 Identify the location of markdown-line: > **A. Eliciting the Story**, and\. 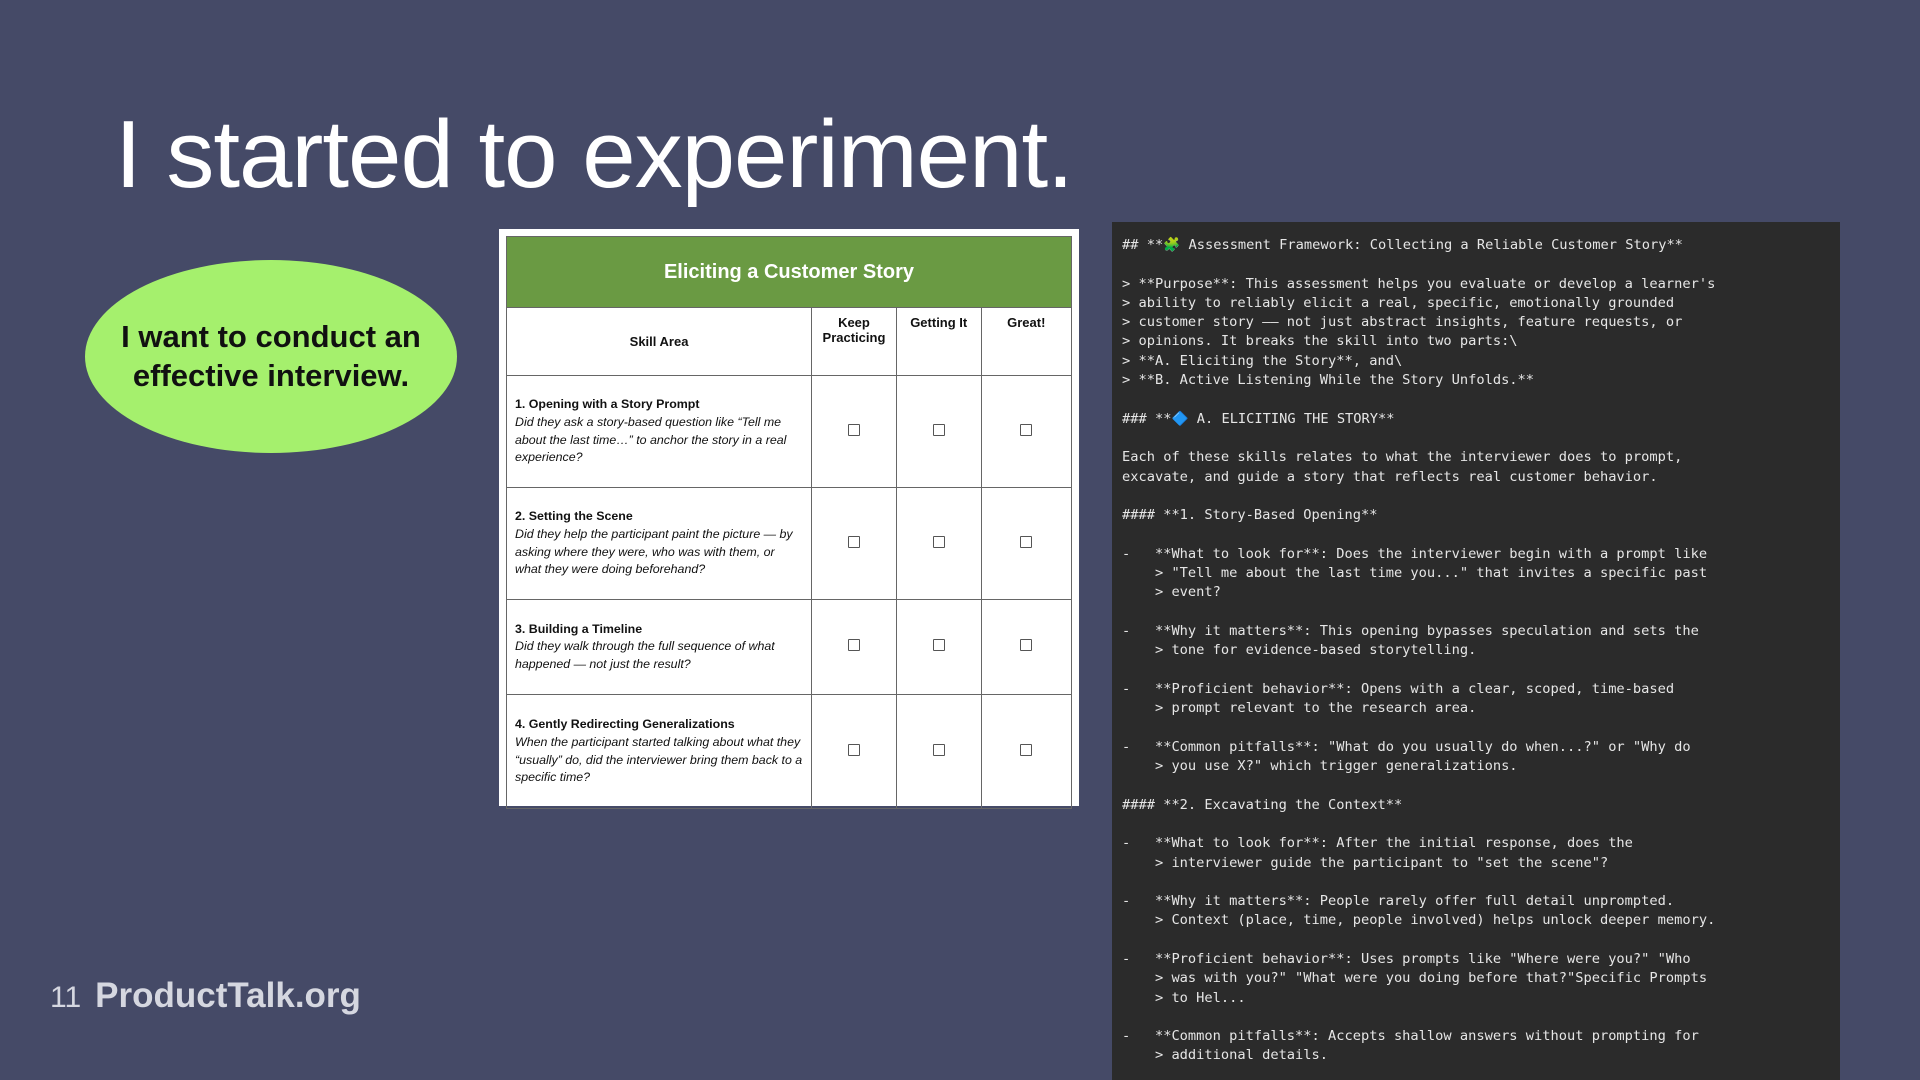
(1262, 360).